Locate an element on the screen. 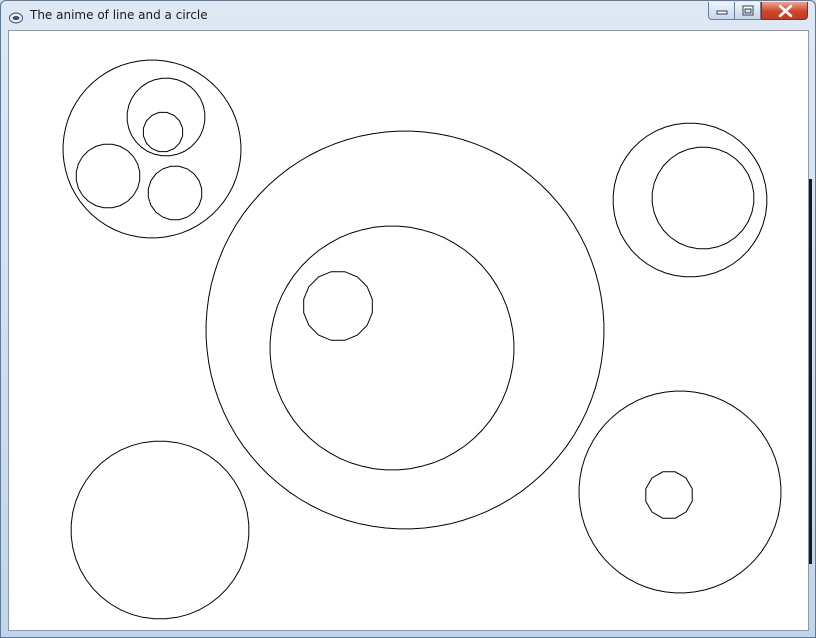 This screenshot has width=816, height=638. close-button is located at coordinates (784, 11).